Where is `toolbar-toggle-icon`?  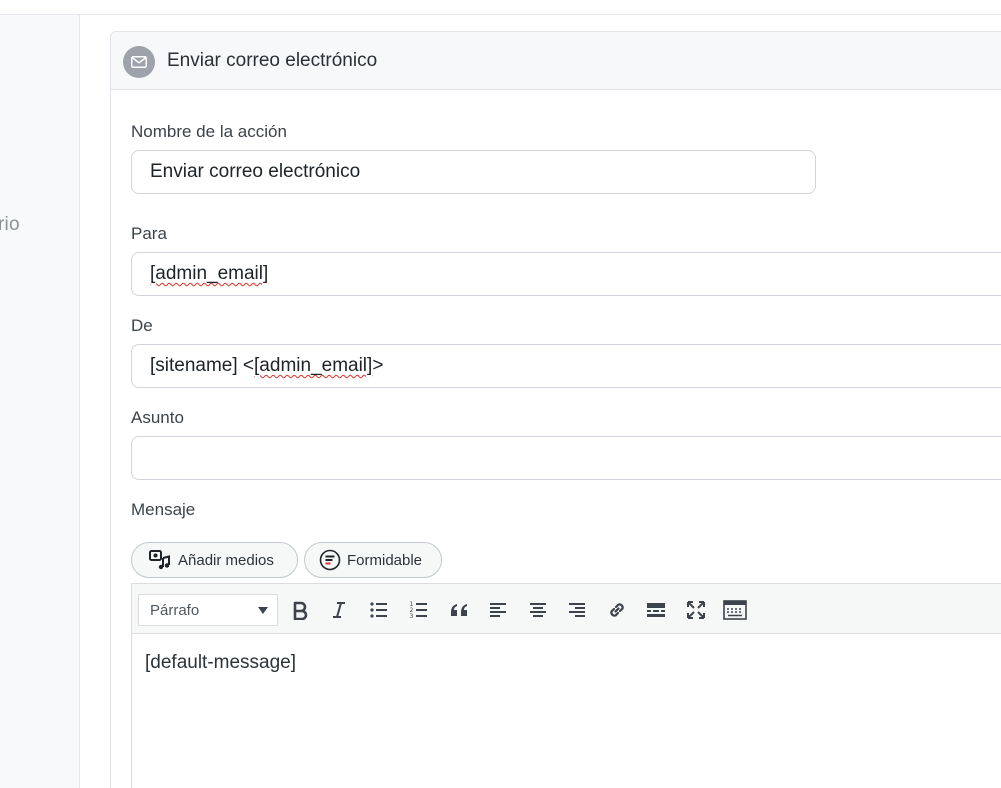
toolbar-toggle-icon is located at coordinates (735, 610).